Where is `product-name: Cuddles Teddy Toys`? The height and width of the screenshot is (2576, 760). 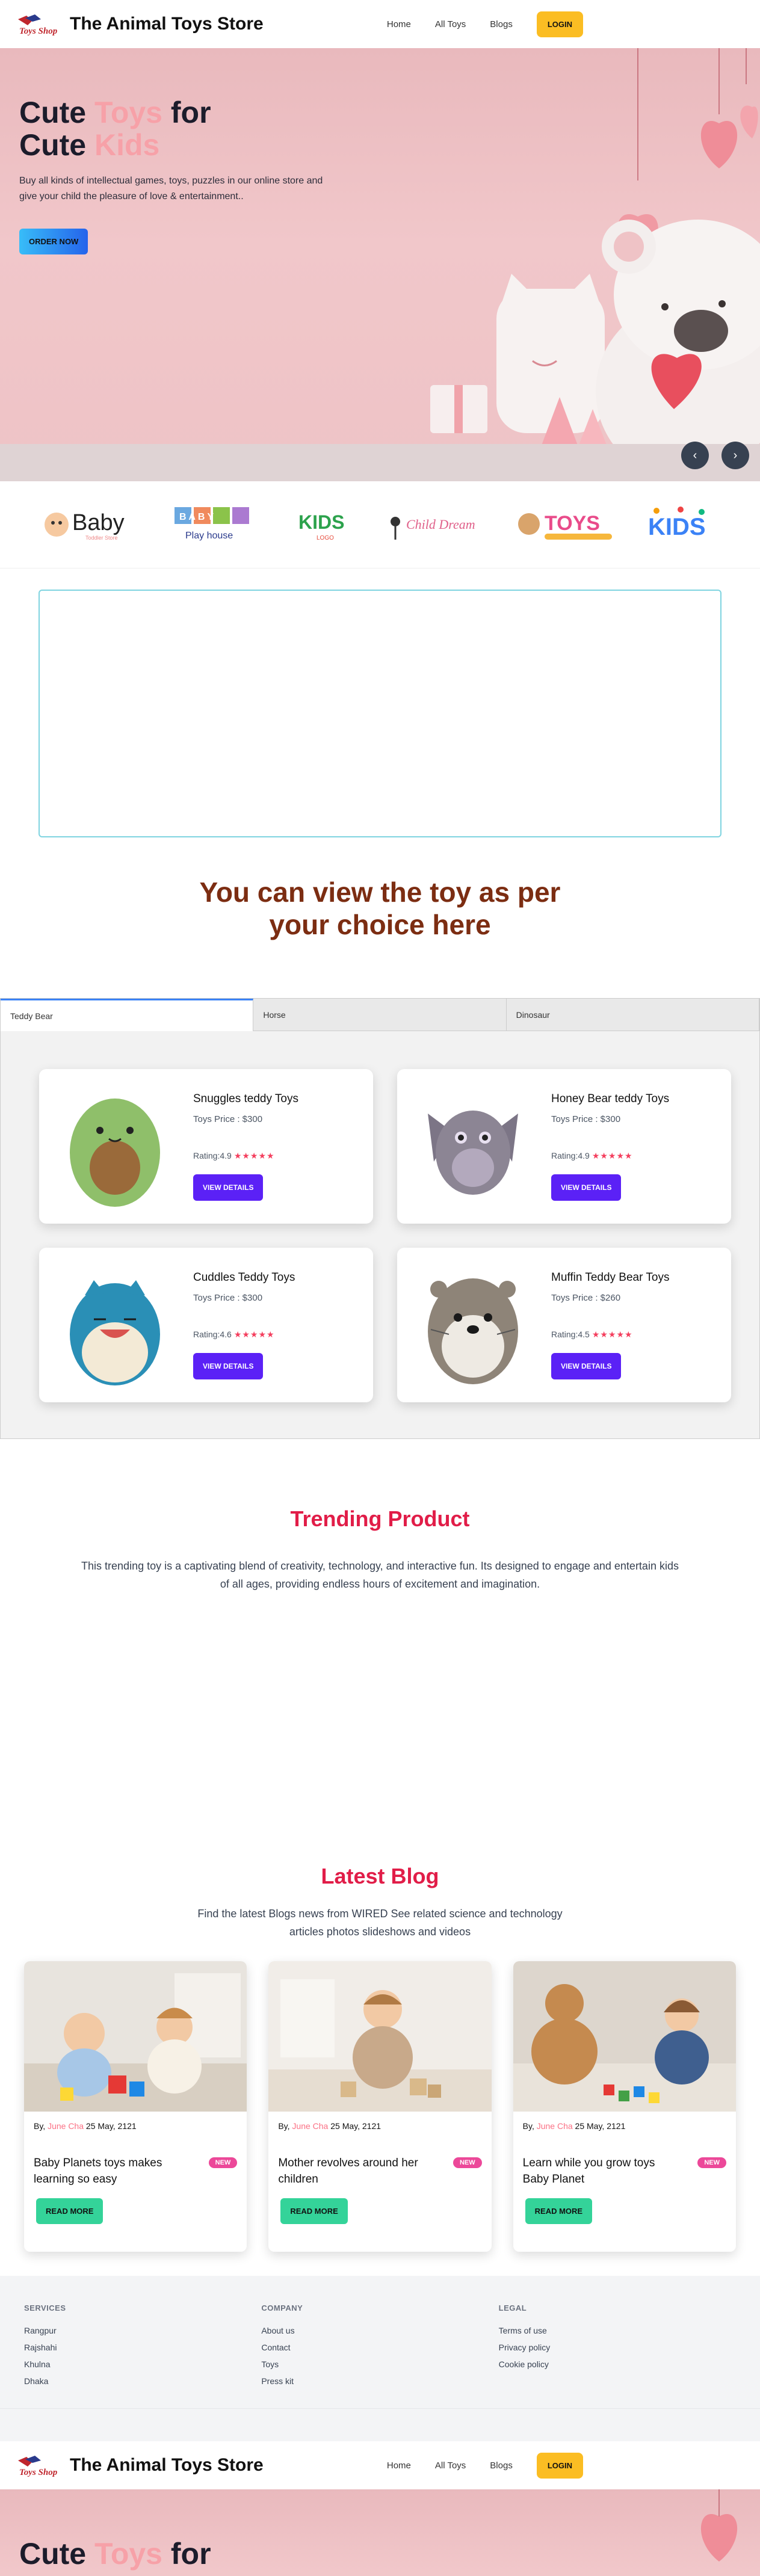
product-name: Cuddles Teddy Toys is located at coordinates (244, 1277).